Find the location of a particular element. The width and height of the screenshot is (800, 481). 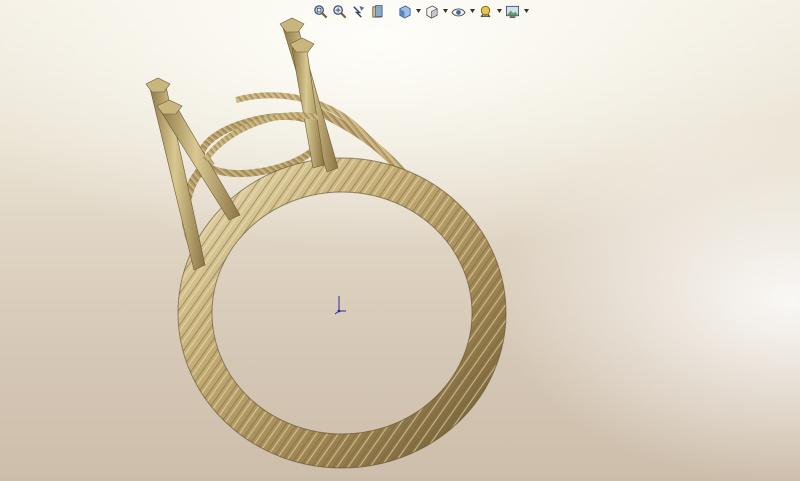

hide-show-items-dropdown is located at coordinates (472, 11).